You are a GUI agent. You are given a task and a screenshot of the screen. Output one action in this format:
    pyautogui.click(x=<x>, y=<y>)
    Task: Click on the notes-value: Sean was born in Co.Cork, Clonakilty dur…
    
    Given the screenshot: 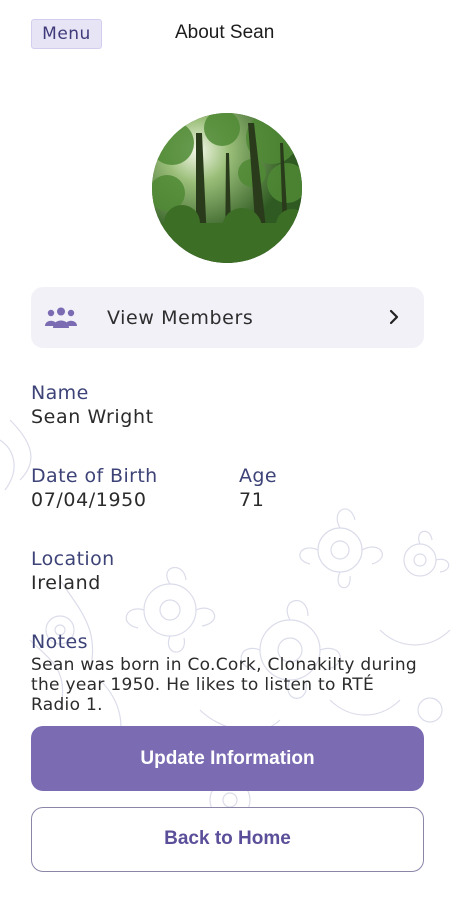 What is the action you would take?
    pyautogui.click(x=224, y=685)
    